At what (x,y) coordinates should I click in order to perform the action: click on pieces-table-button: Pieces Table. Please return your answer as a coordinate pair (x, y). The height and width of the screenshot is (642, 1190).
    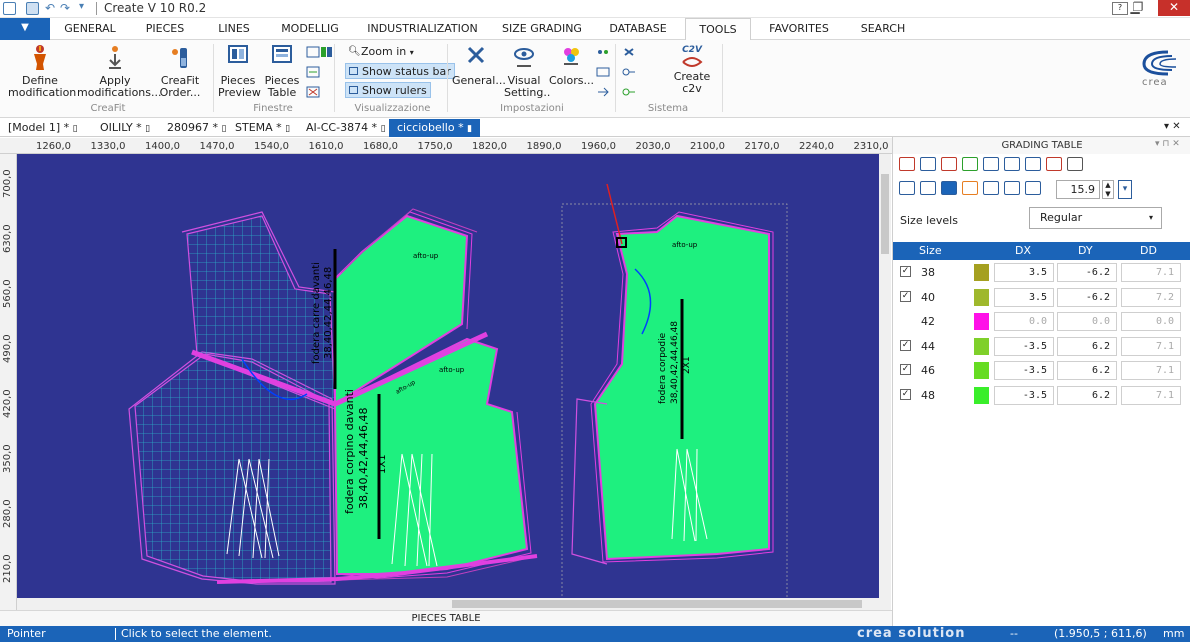
    Looking at the image, I should click on (282, 71).